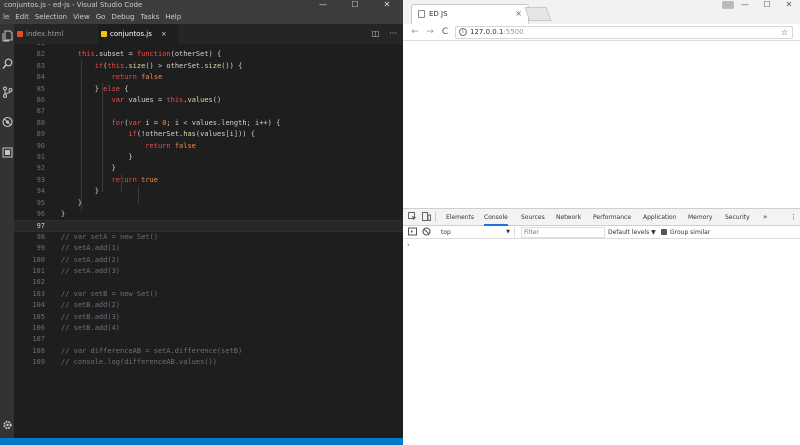 This screenshot has height=445, width=800. I want to click on devtools-tab-console: Console, so click(496, 217).